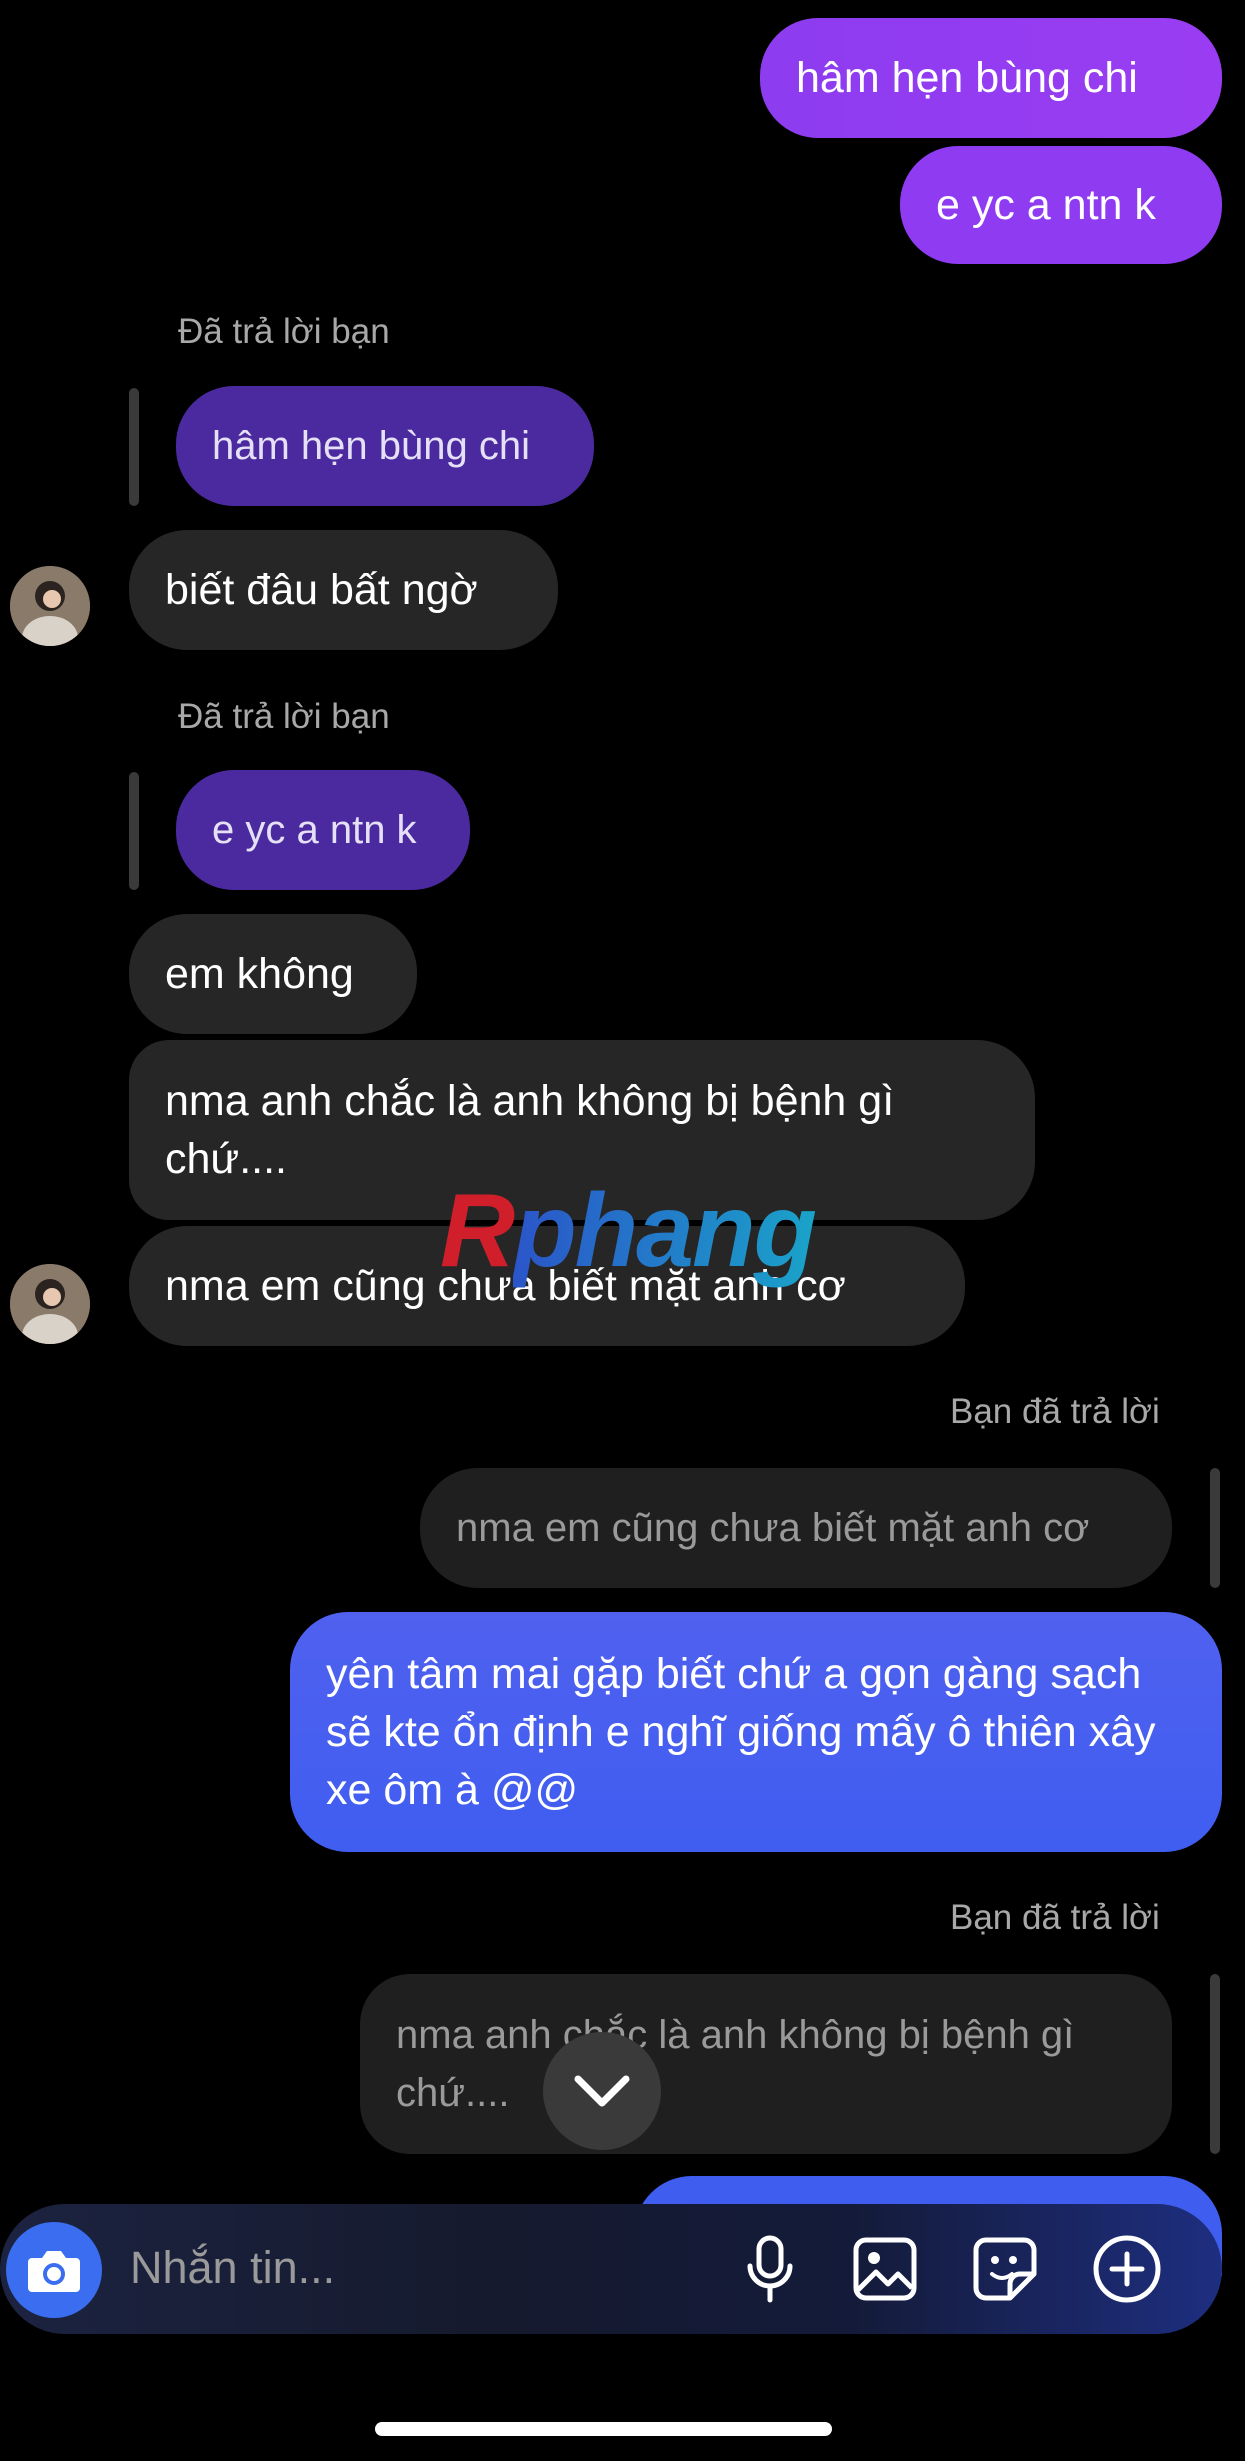 The width and height of the screenshot is (1245, 2461). I want to click on image-icon, so click(885, 2269).